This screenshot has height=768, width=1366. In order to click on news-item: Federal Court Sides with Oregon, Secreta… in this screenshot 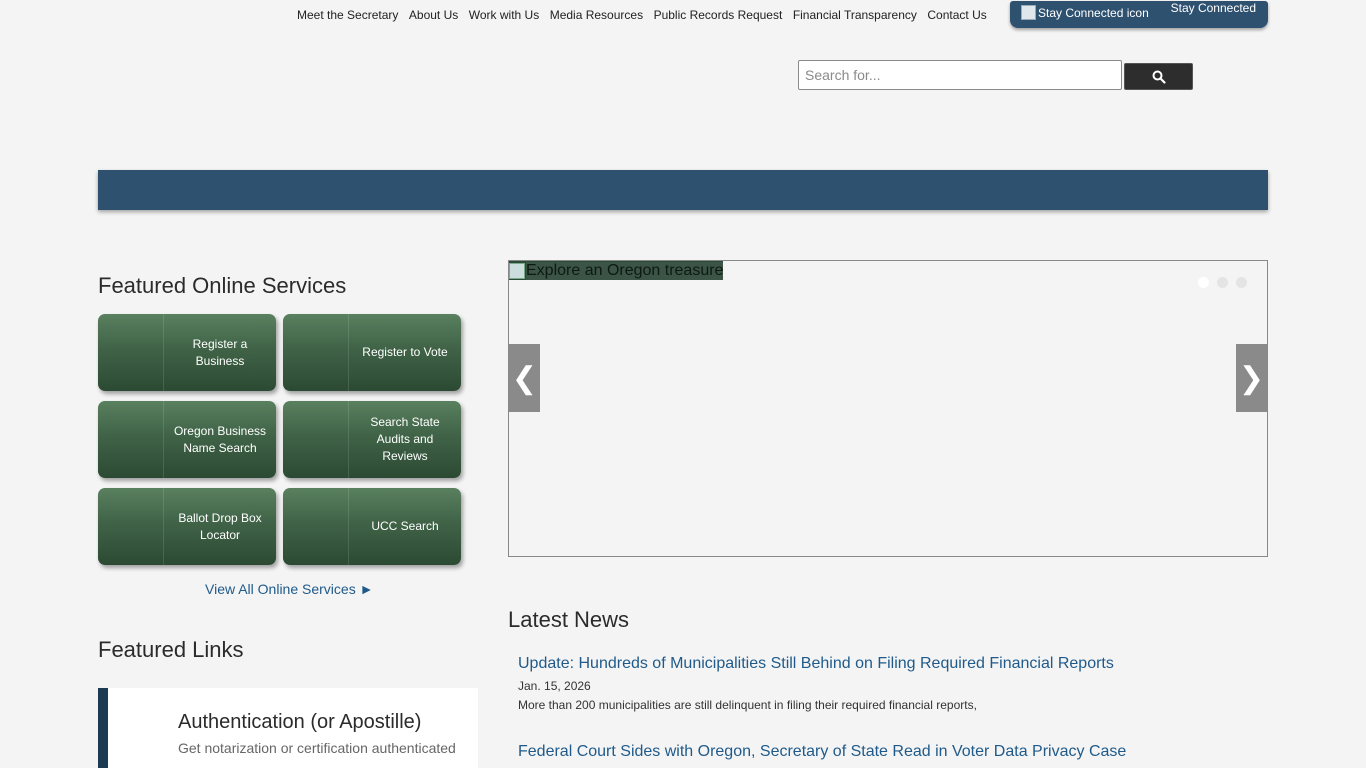, I will do `click(822, 752)`.